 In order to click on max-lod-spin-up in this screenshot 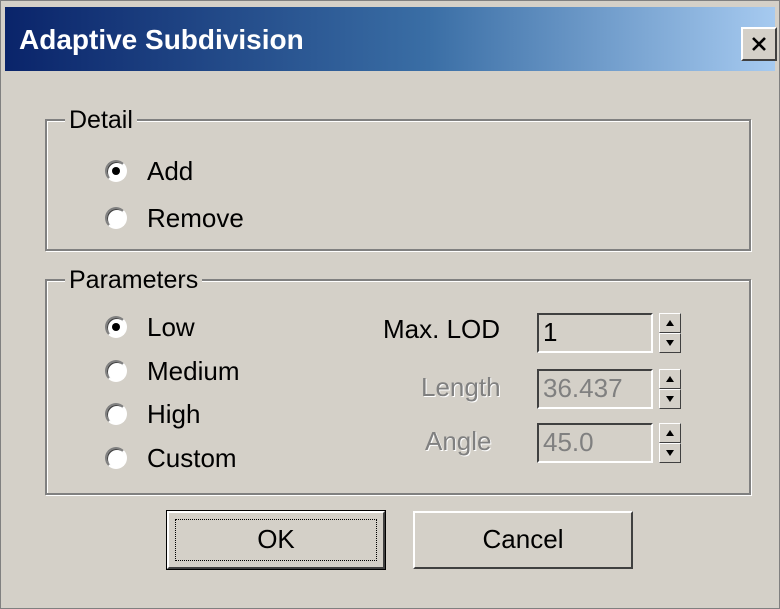, I will do `click(670, 323)`.